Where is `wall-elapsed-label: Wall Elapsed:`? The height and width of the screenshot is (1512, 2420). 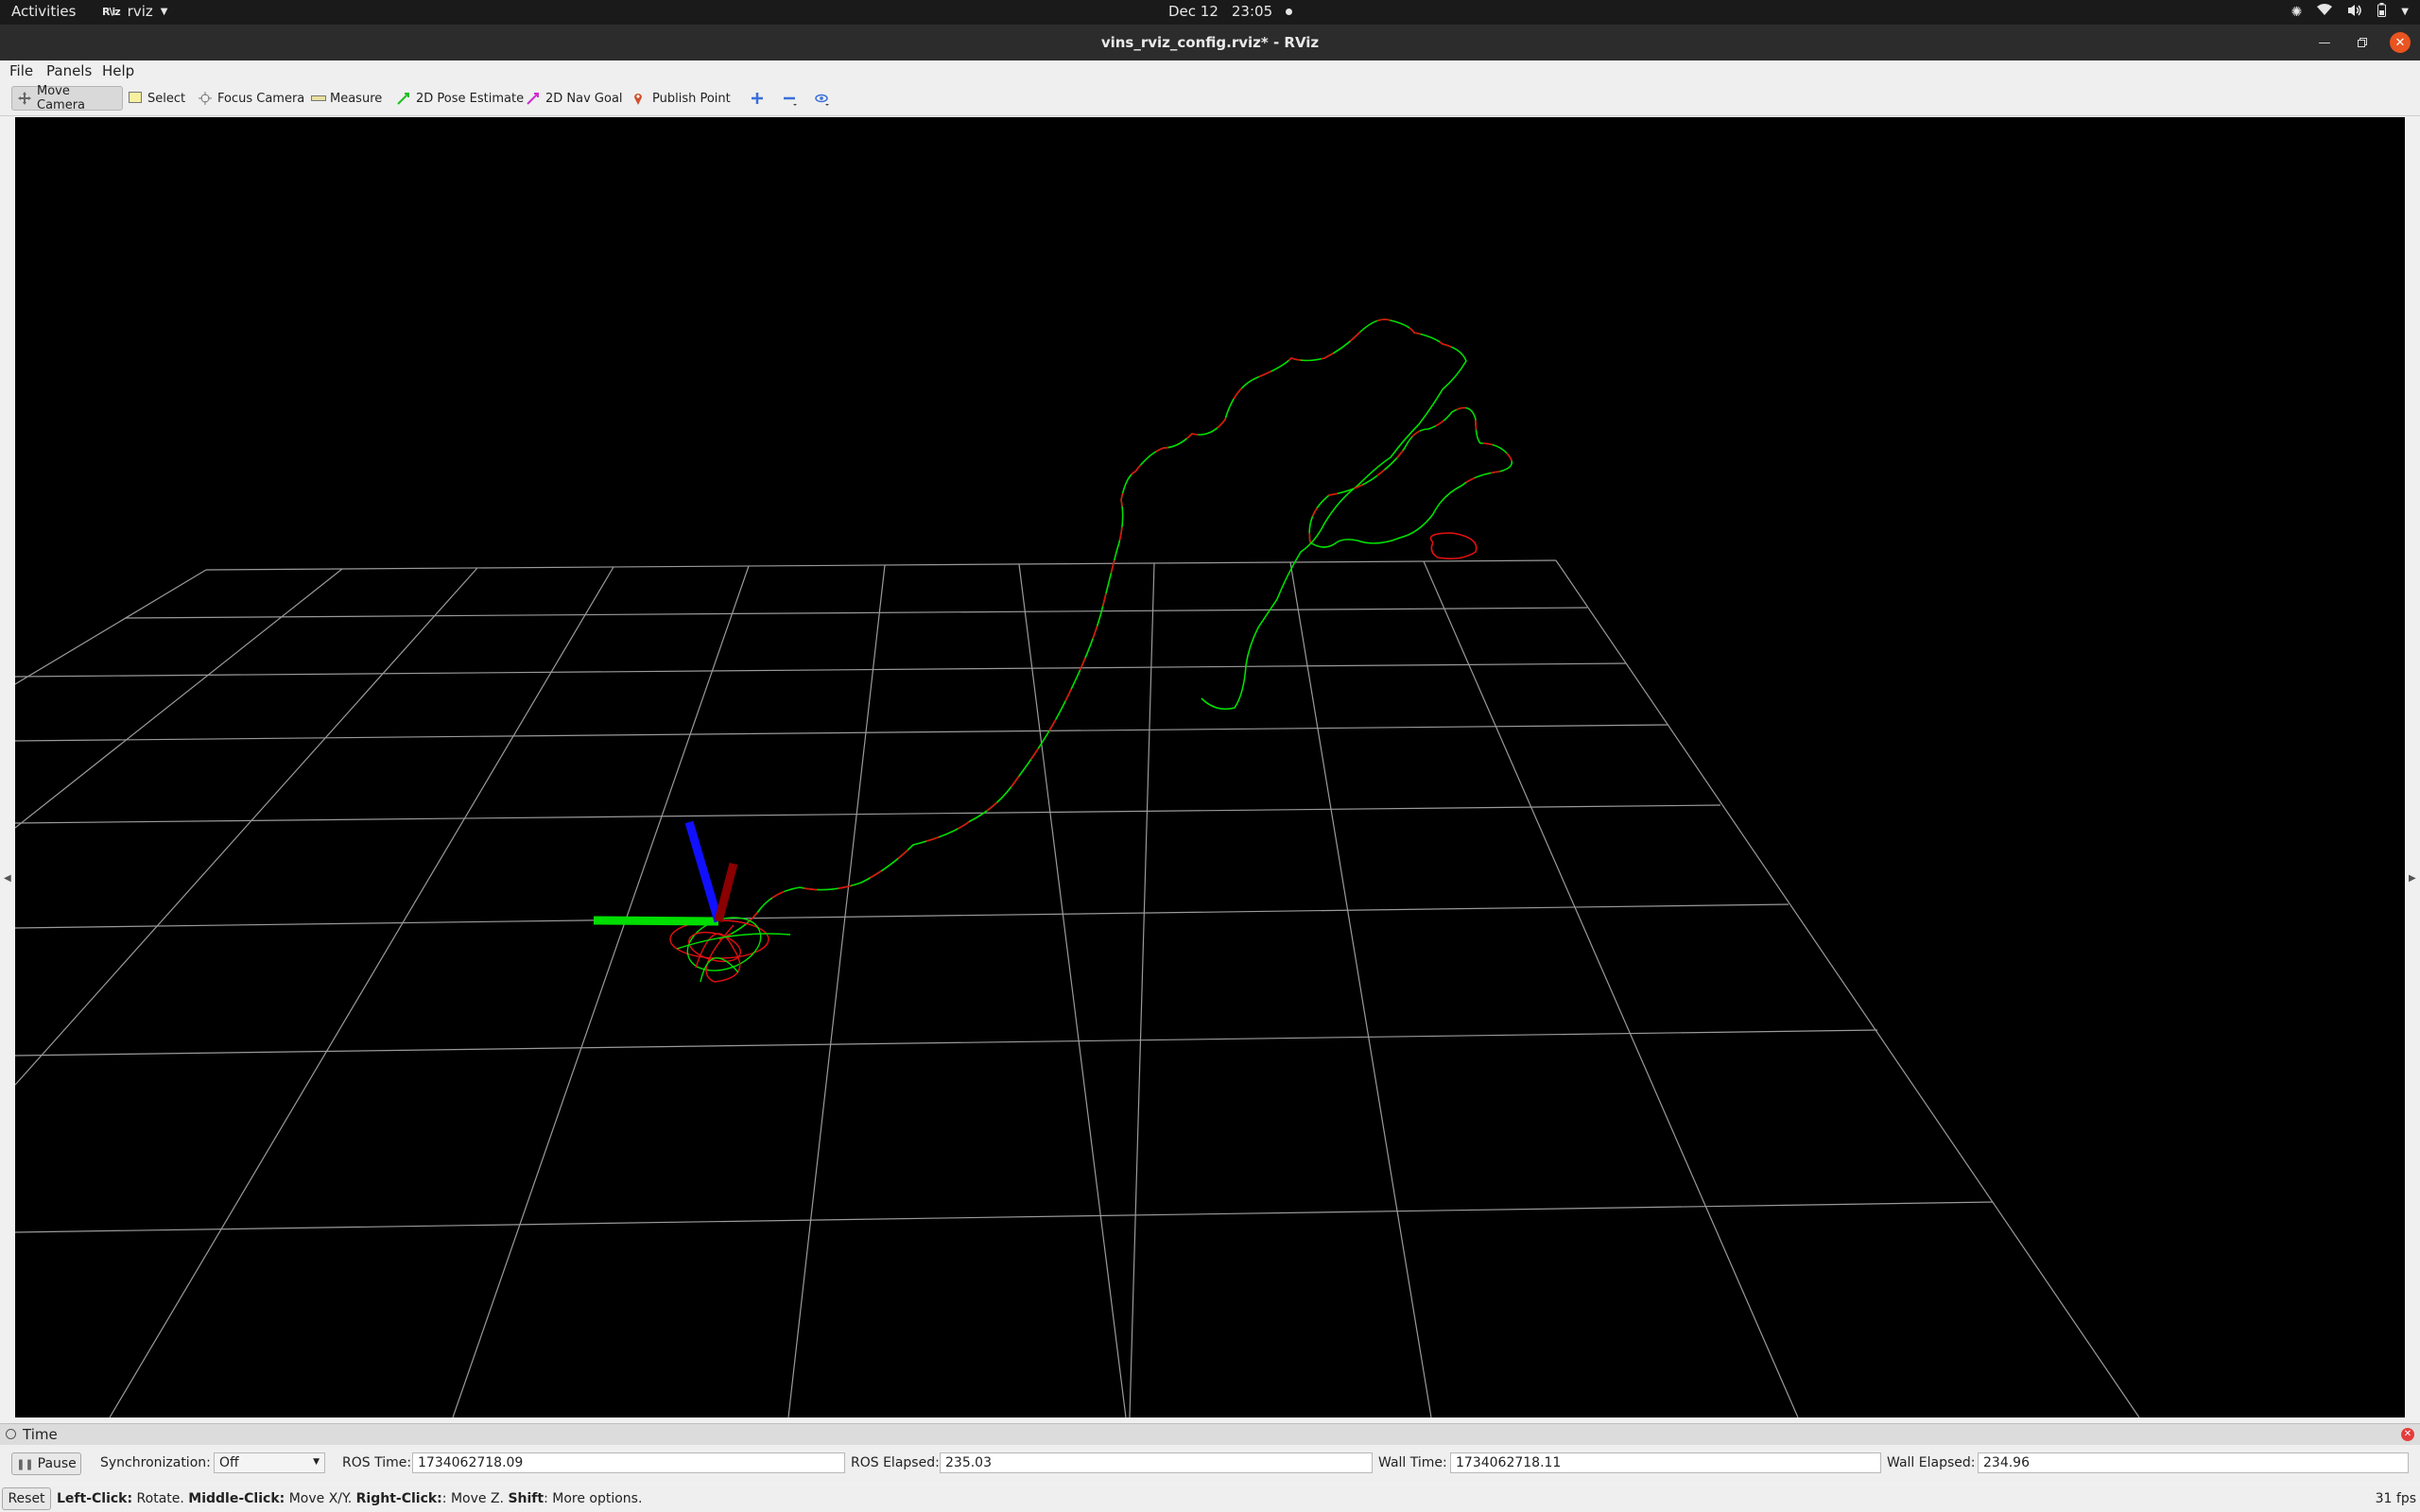 wall-elapsed-label: Wall Elapsed: is located at coordinates (1931, 1462).